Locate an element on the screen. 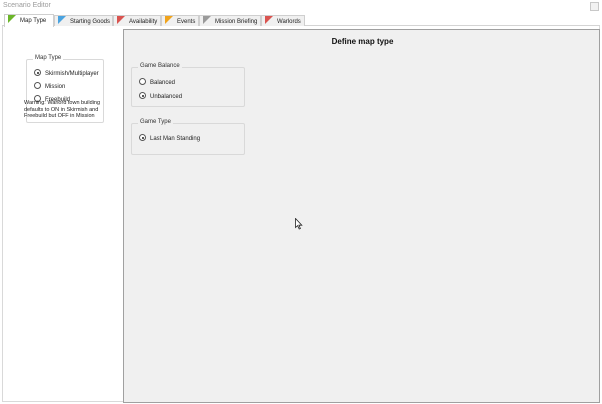 The width and height of the screenshot is (602, 404). radio-label: Balanced is located at coordinates (163, 83).